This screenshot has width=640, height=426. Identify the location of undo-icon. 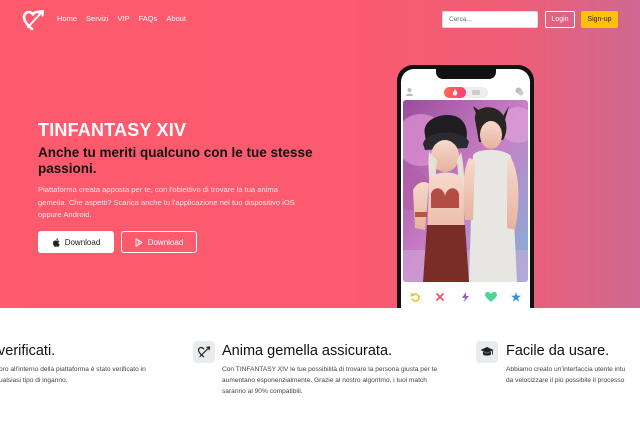
(415, 297).